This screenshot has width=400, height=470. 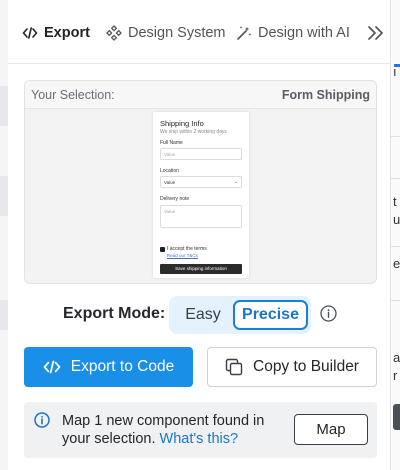 I want to click on form-subtitle: We ship within 2 working days, so click(x=193, y=132).